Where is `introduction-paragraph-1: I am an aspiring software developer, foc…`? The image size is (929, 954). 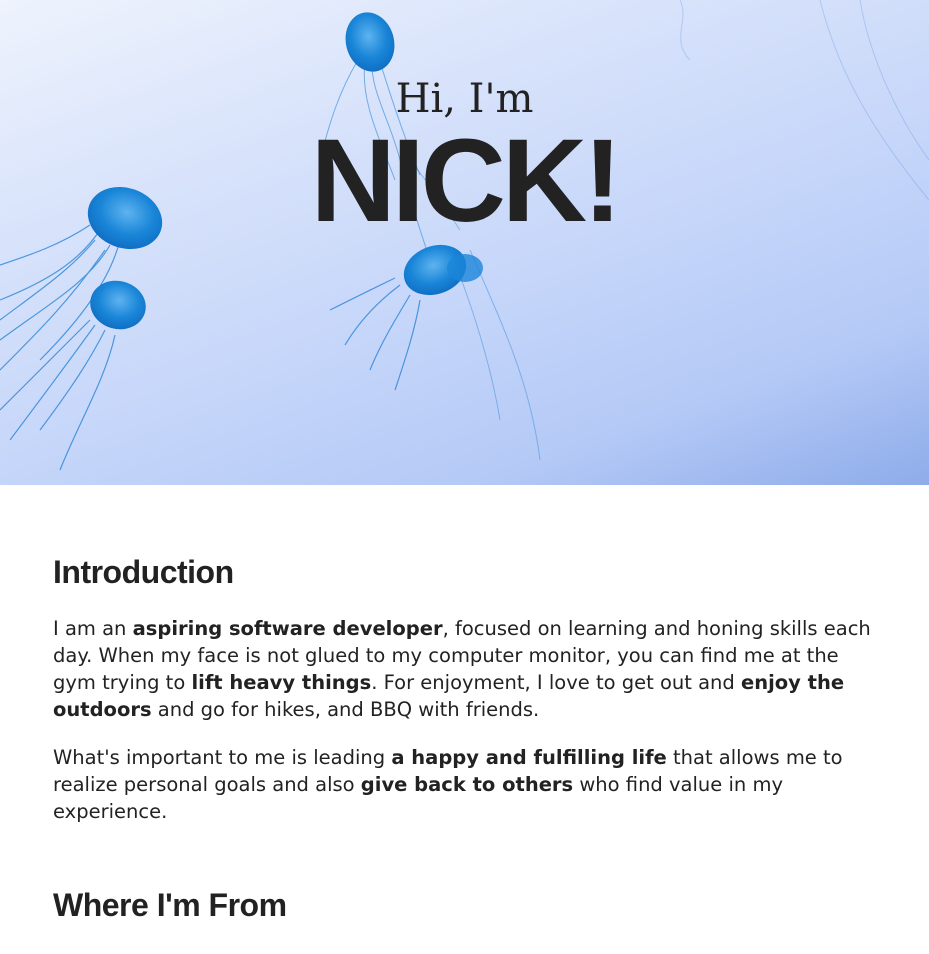 introduction-paragraph-1: I am an aspiring software developer, foc… is located at coordinates (469, 669).